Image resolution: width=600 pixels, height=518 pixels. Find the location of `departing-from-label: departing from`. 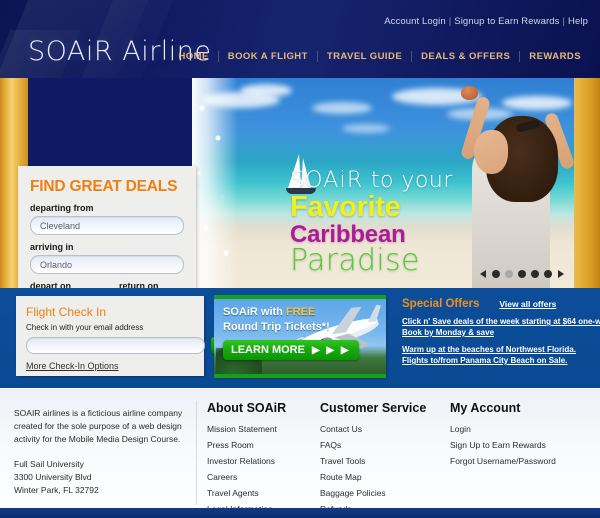

departing-from-label: departing from is located at coordinates (62, 208).